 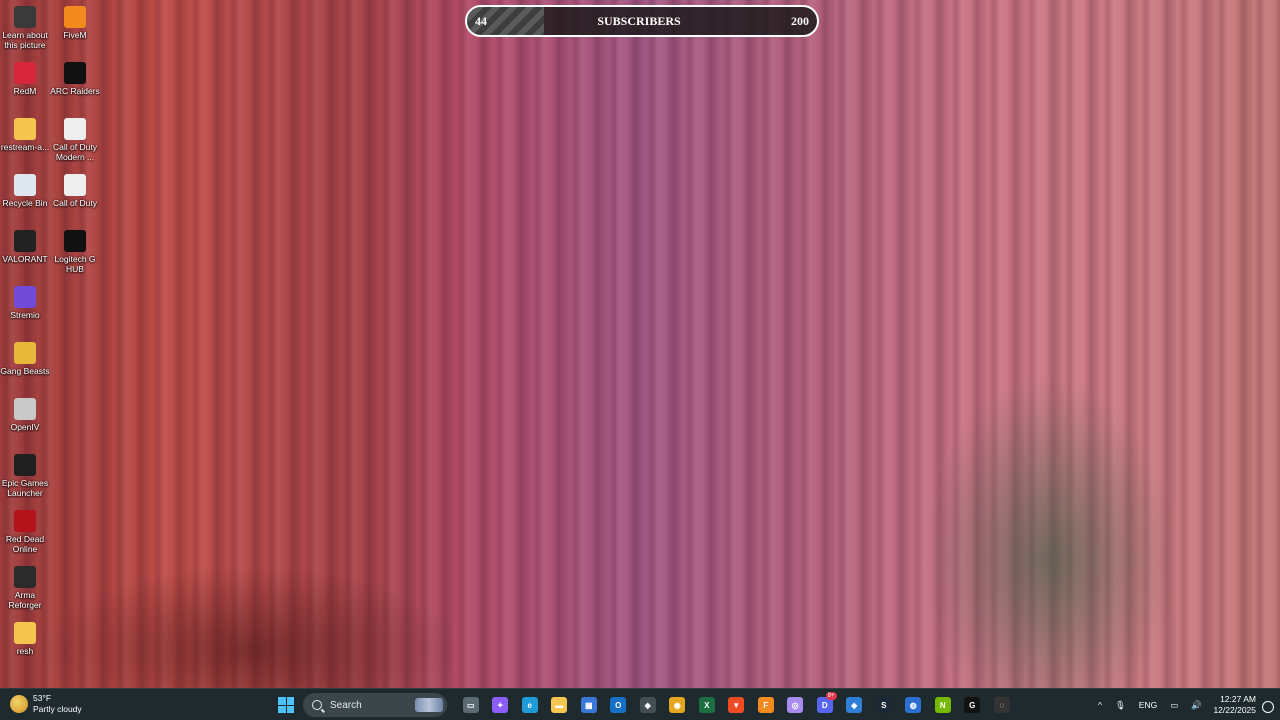 I want to click on chrome-icon: ◉, so click(x=677, y=705).